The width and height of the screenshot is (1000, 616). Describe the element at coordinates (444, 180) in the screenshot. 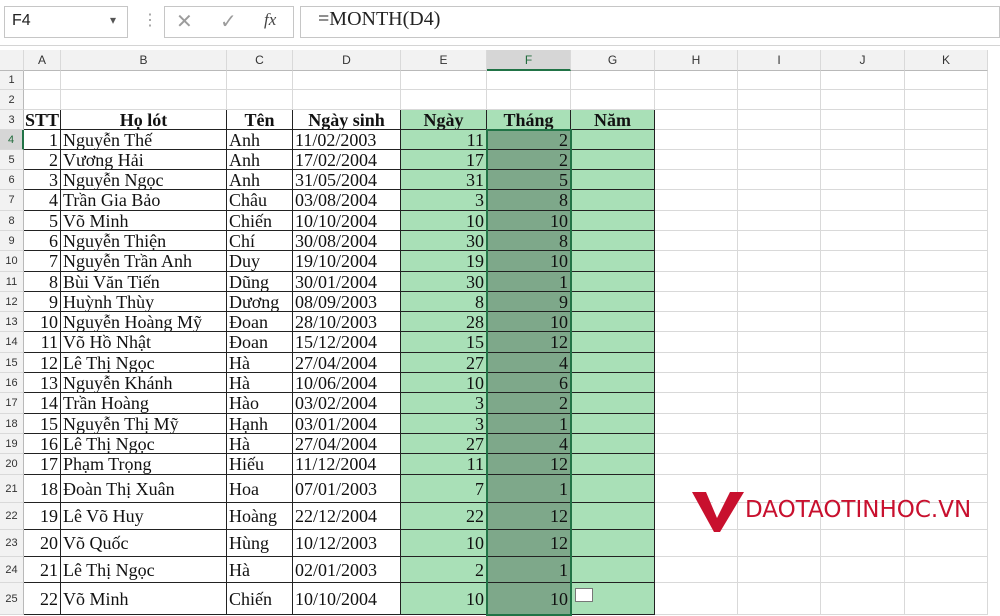

I see `day-cell: 31` at that location.